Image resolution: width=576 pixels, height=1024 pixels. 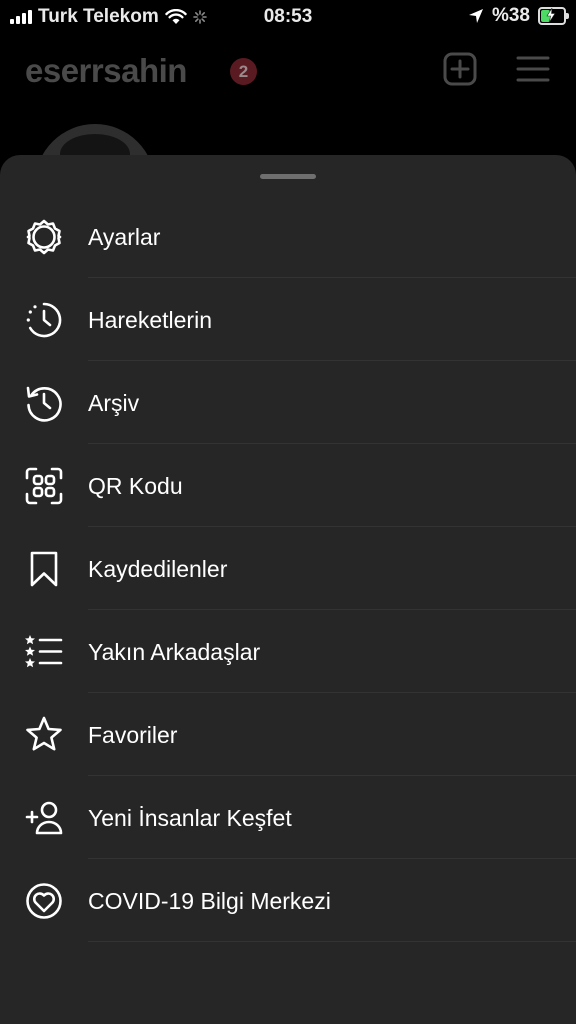 What do you see at coordinates (44, 651) in the screenshot?
I see `close-friends-list-icon` at bounding box center [44, 651].